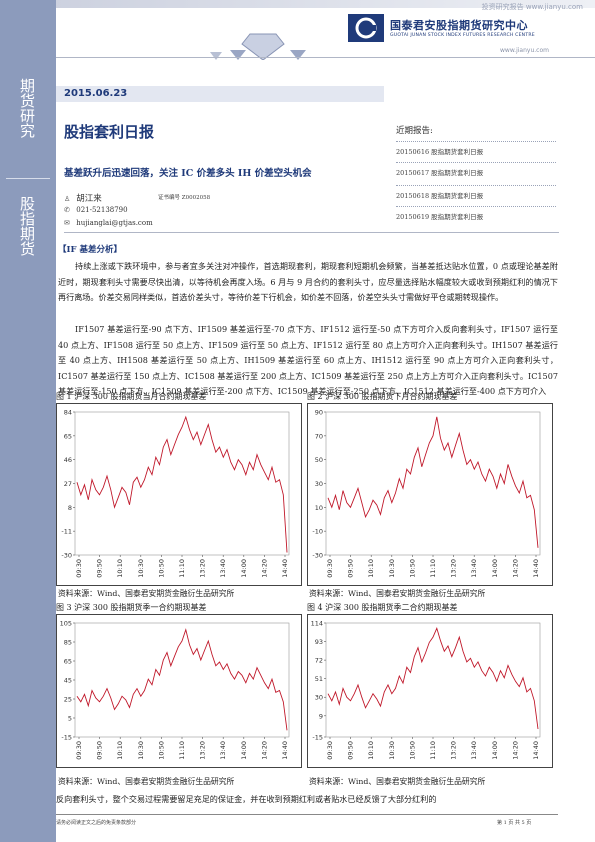 The height and width of the screenshot is (842, 595). What do you see at coordinates (28, 178) in the screenshot?
I see `sidebar-divider` at bounding box center [28, 178].